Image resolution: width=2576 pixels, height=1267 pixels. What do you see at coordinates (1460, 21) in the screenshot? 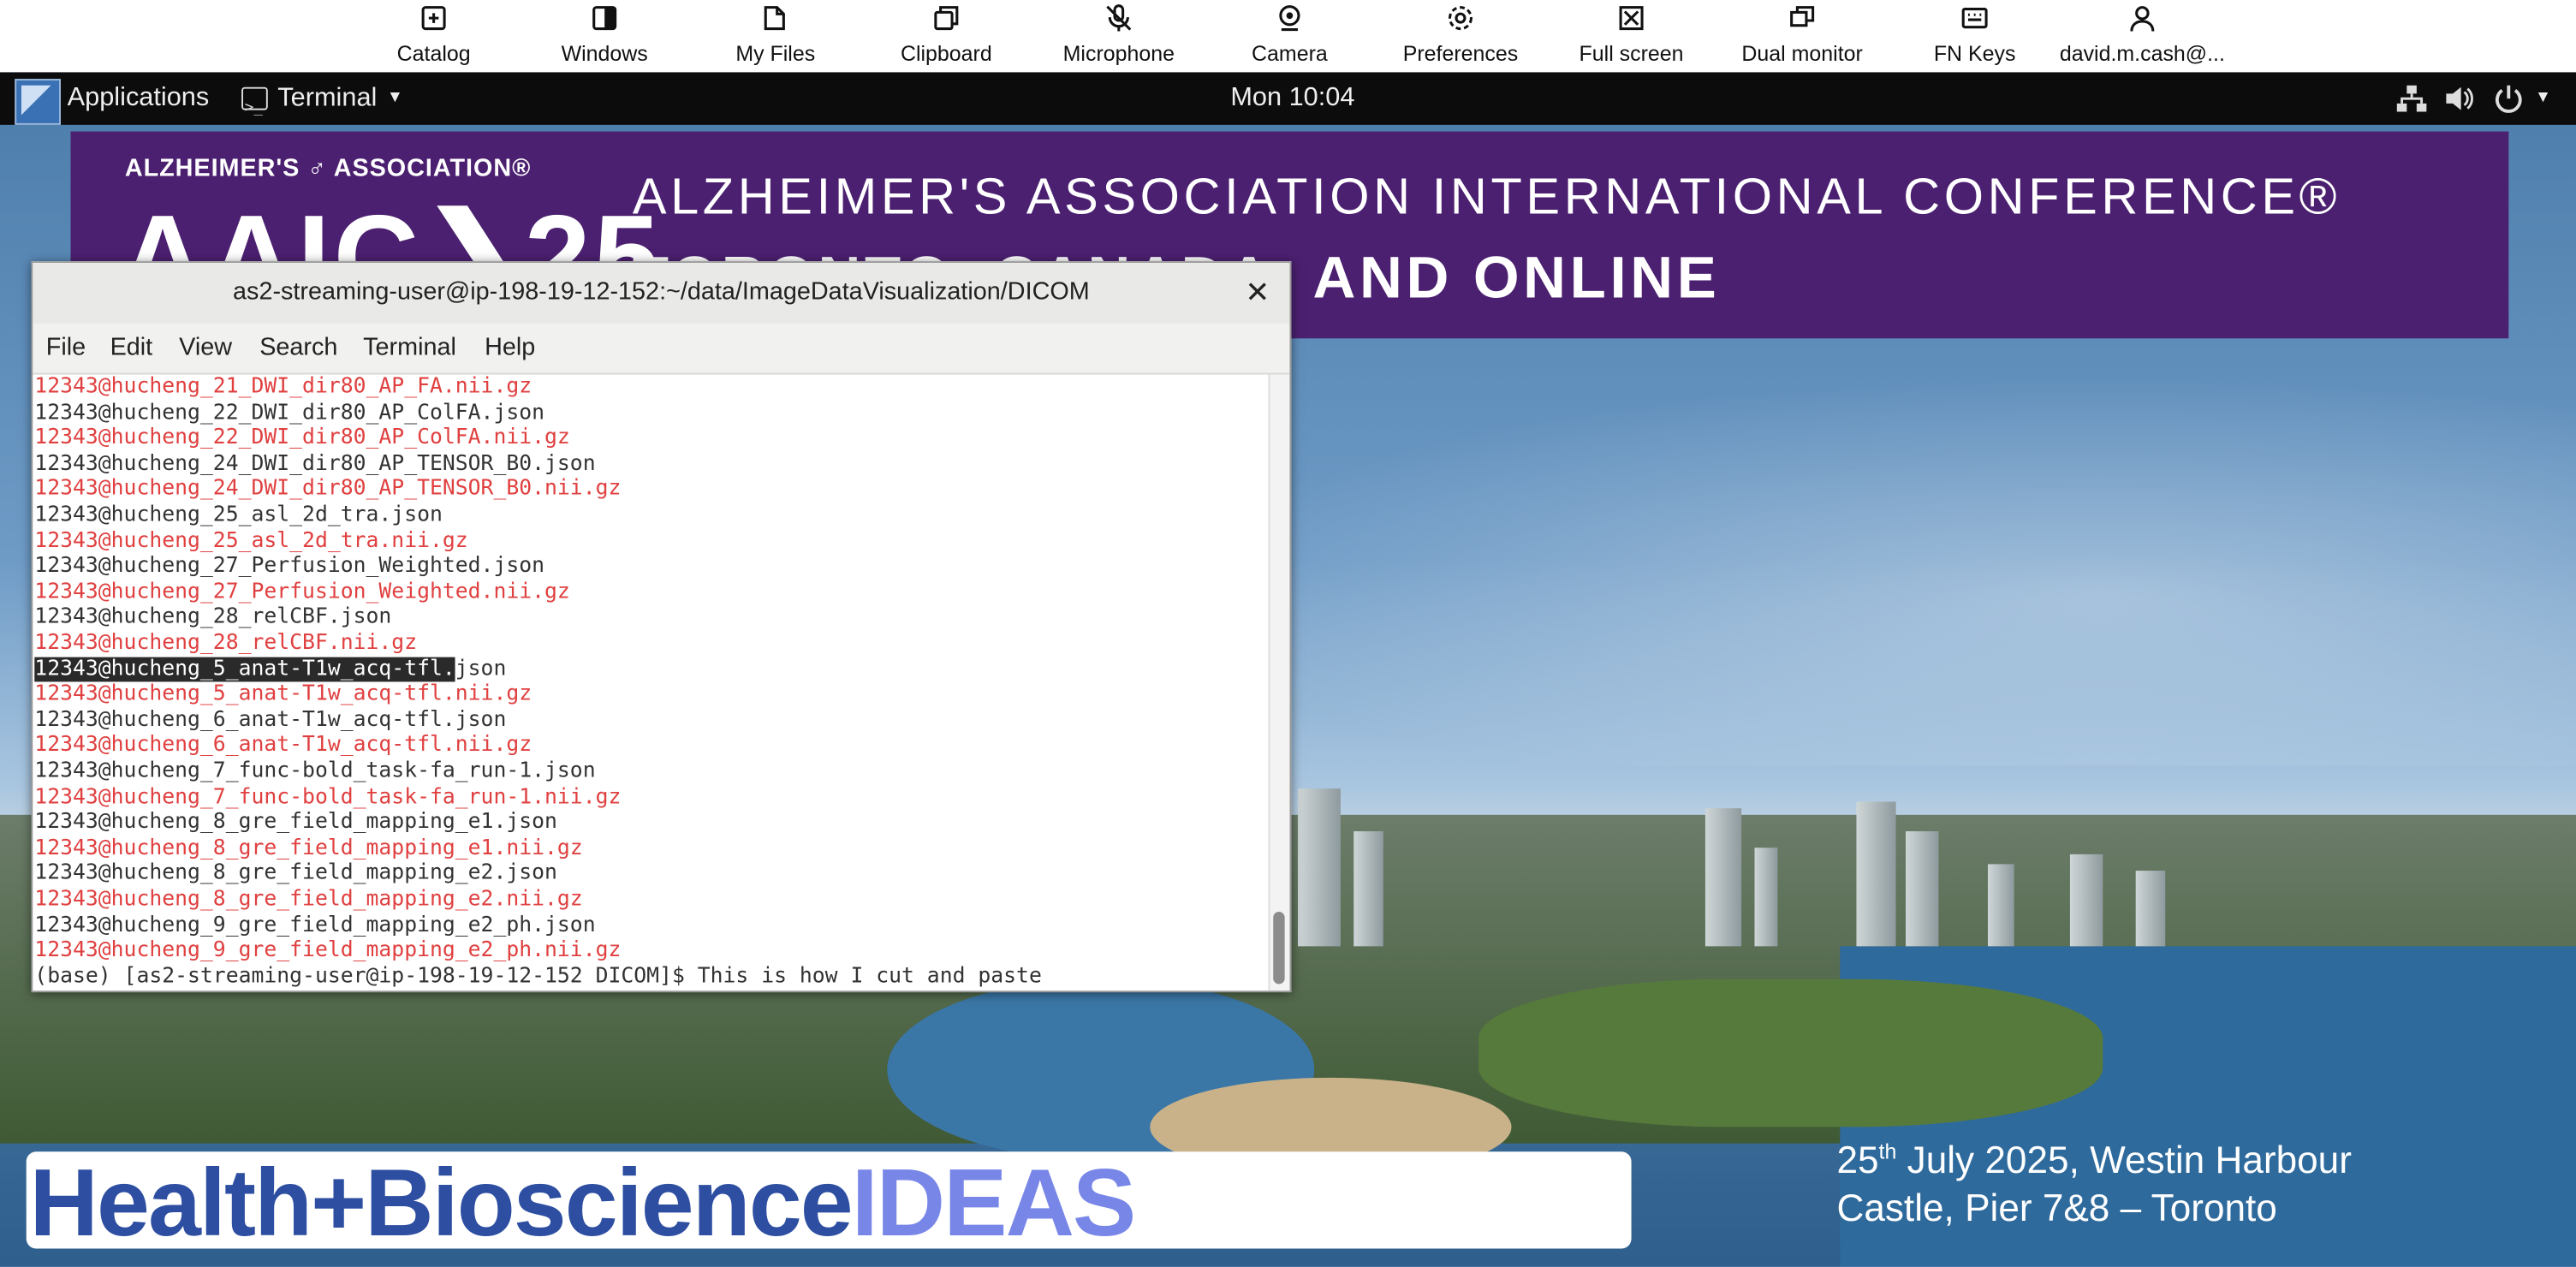
I see `gear-icon` at bounding box center [1460, 21].